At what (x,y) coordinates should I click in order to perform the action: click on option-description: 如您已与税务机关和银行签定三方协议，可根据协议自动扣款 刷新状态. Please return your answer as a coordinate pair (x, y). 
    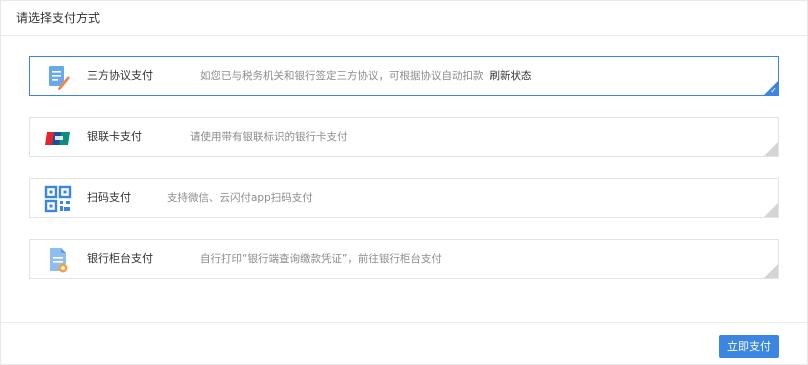
    Looking at the image, I should click on (366, 76).